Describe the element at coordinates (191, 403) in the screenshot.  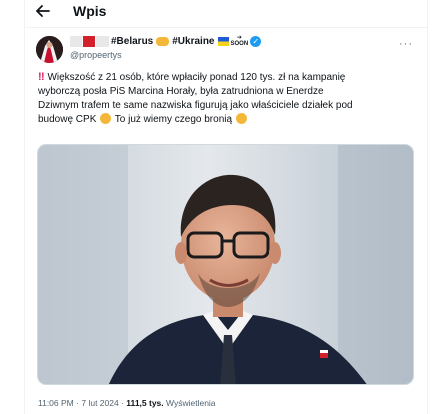
I see `views-label: Wyświetlenia` at that location.